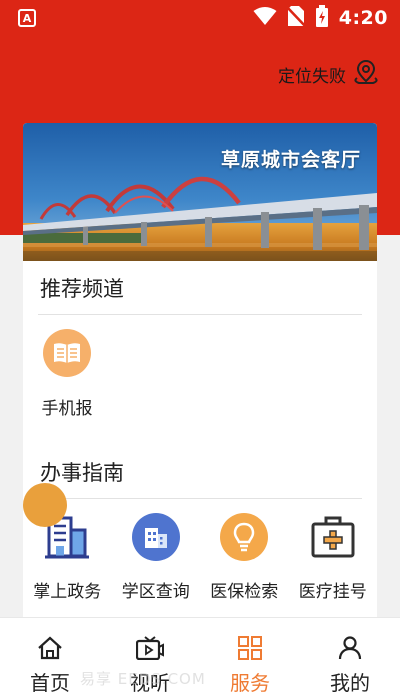 The image size is (400, 700). I want to click on recommended-section-header: 推荐频道, so click(200, 288).